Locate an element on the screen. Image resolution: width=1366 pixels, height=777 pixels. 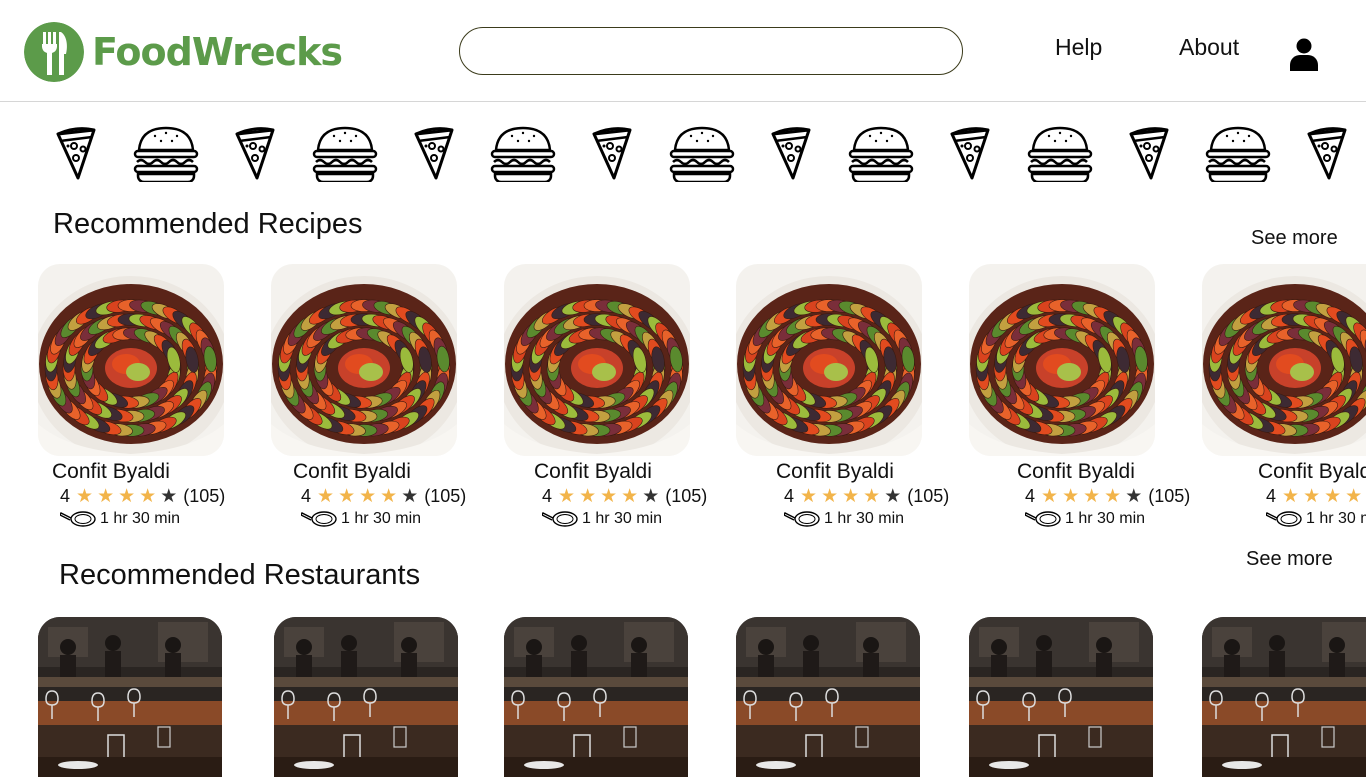
restaurants-section-title: Recommended Restaurants is located at coordinates (240, 575).